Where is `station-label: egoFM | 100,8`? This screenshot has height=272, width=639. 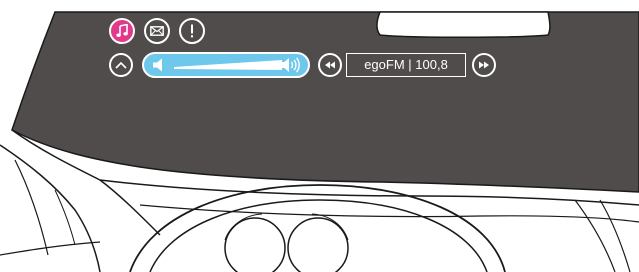 station-label: egoFM | 100,8 is located at coordinates (406, 65).